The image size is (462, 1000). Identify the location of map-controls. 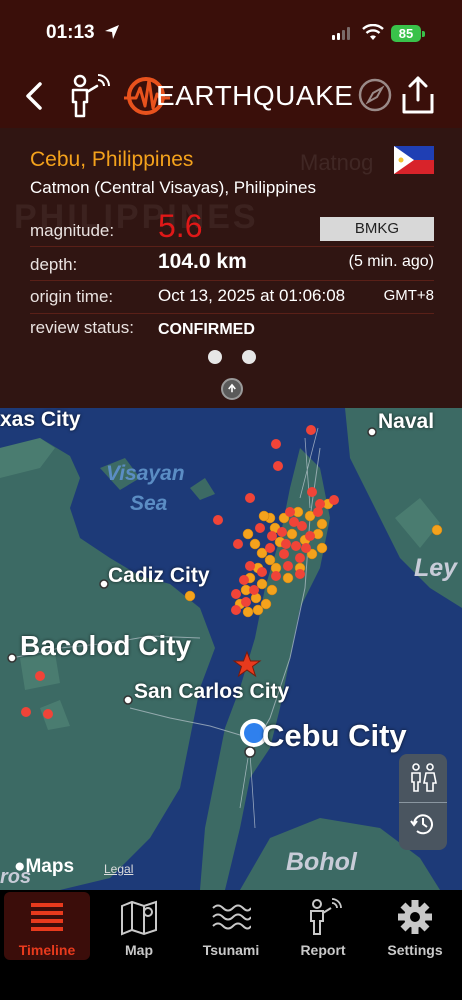
(423, 802).